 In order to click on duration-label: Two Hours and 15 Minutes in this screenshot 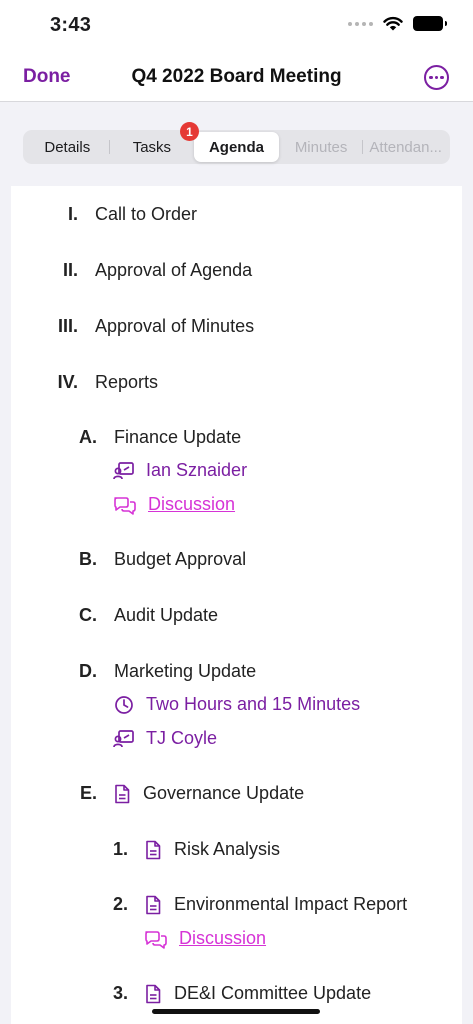, I will do `click(253, 704)`.